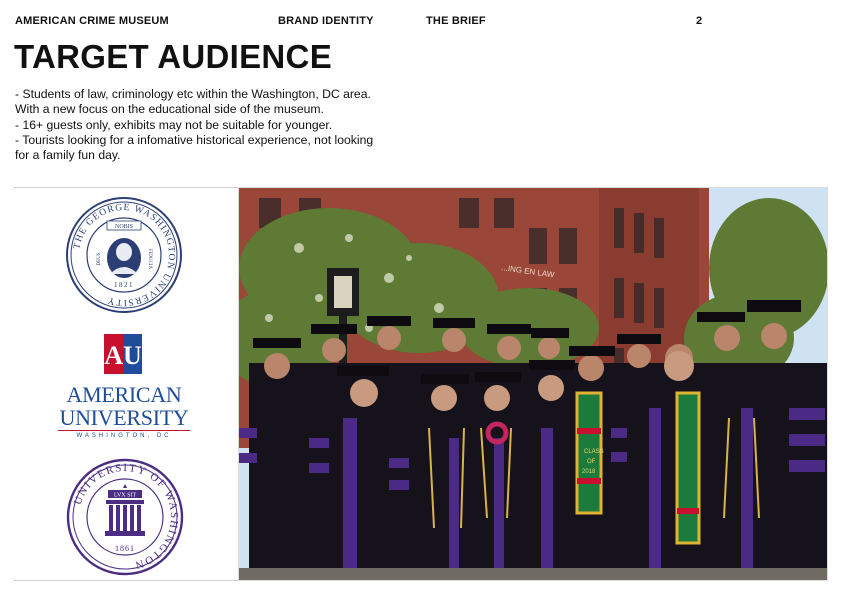 The width and height of the screenshot is (842, 595). Describe the element at coordinates (126, 580) in the screenshot. I see `divider-bottom` at that location.